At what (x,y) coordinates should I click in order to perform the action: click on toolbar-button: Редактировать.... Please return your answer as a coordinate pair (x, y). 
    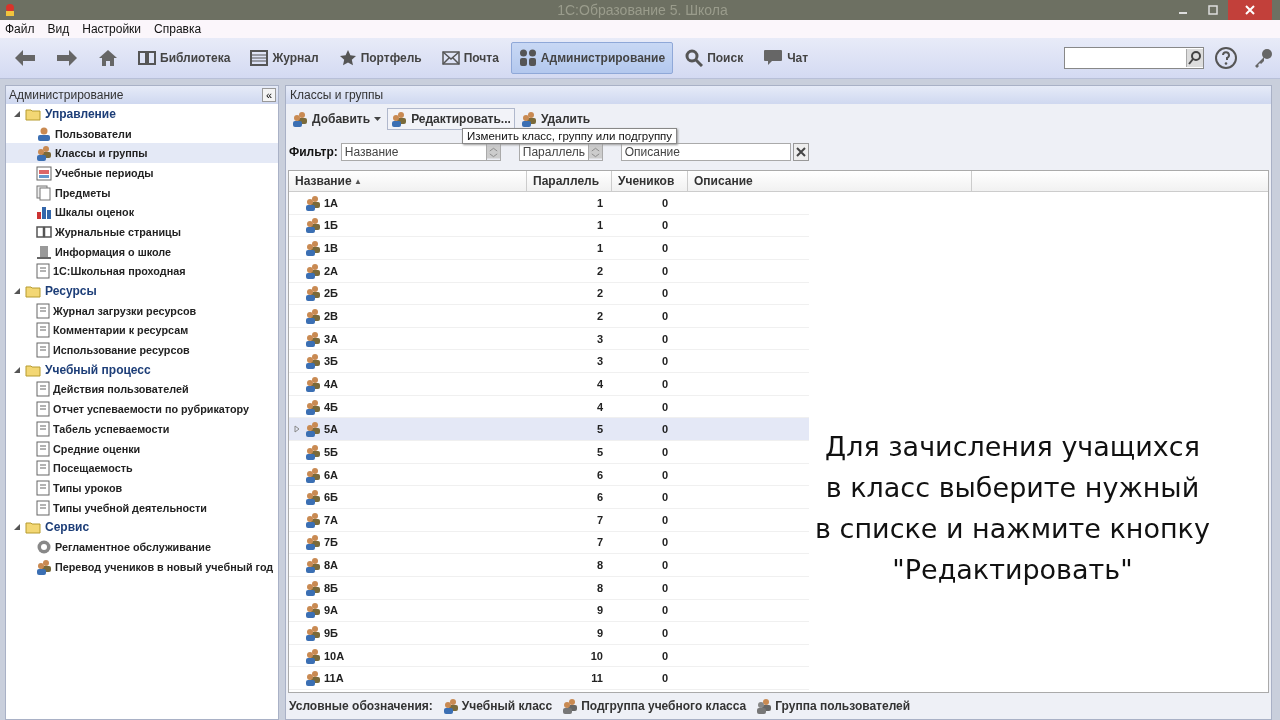
    Looking at the image, I should click on (451, 119).